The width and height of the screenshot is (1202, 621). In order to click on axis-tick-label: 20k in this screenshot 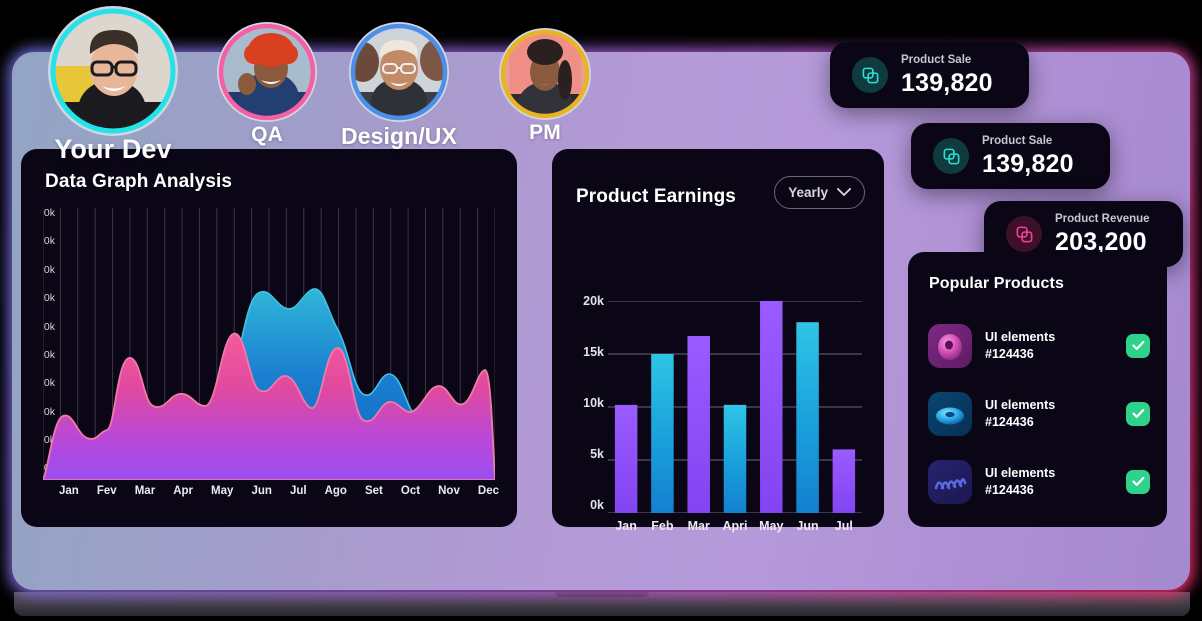, I will do `click(593, 301)`.